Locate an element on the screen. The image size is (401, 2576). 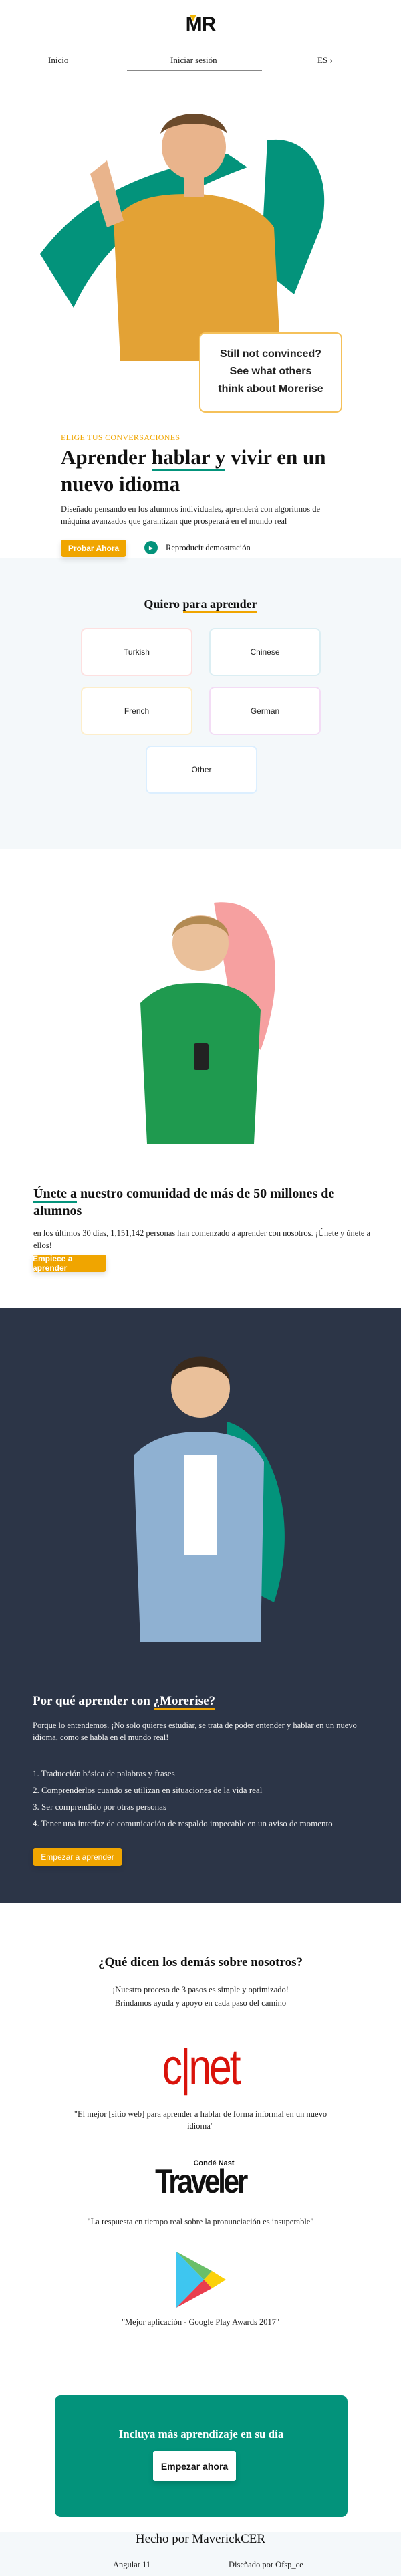
why-title: Por qué aprender con ¿Morerise? is located at coordinates (124, 1702).